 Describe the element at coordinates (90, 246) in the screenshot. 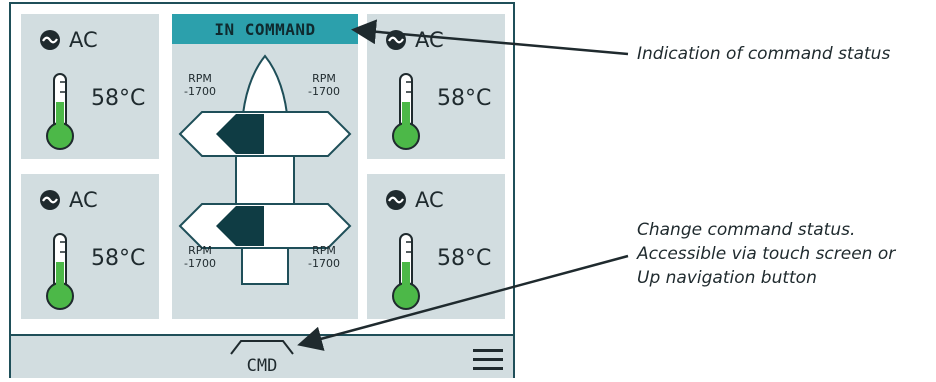

I see `ac-tile-bottom-left: AC 58°C` at that location.